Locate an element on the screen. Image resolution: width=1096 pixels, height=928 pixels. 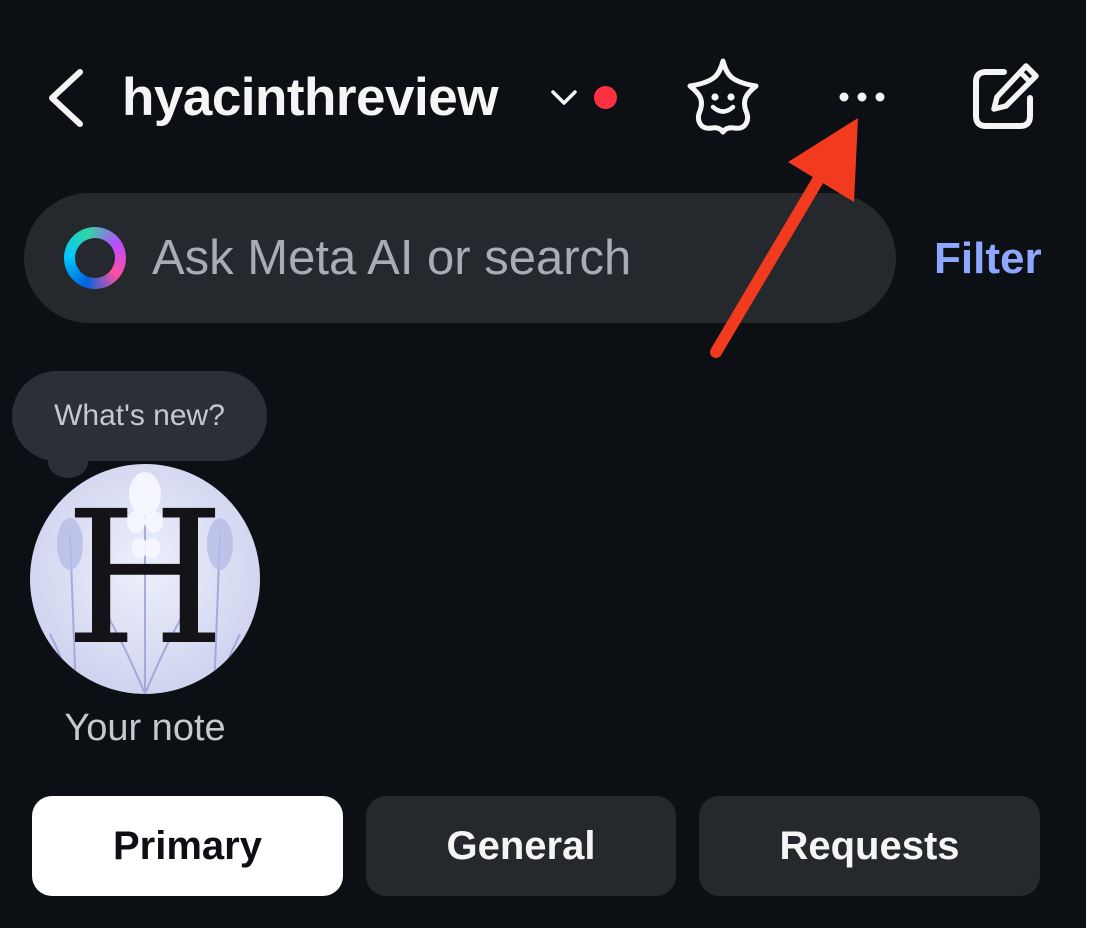
tab-requests: Requests is located at coordinates (869, 846).